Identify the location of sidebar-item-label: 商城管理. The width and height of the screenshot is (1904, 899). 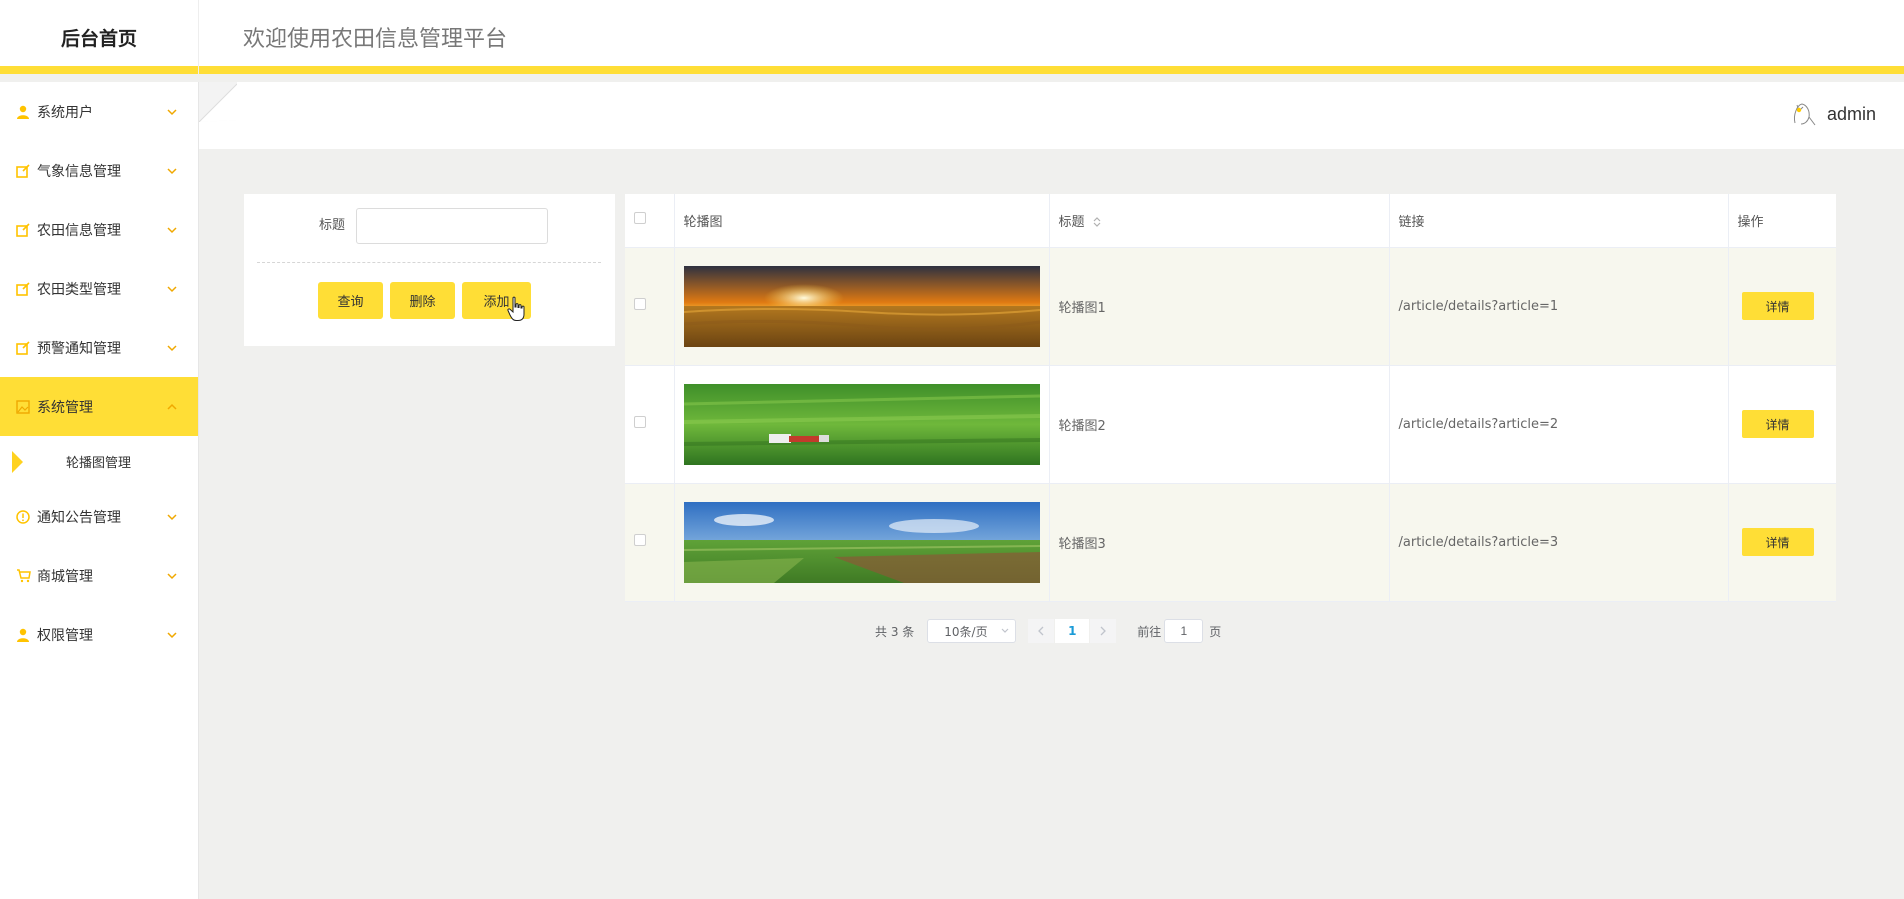
(65, 576).